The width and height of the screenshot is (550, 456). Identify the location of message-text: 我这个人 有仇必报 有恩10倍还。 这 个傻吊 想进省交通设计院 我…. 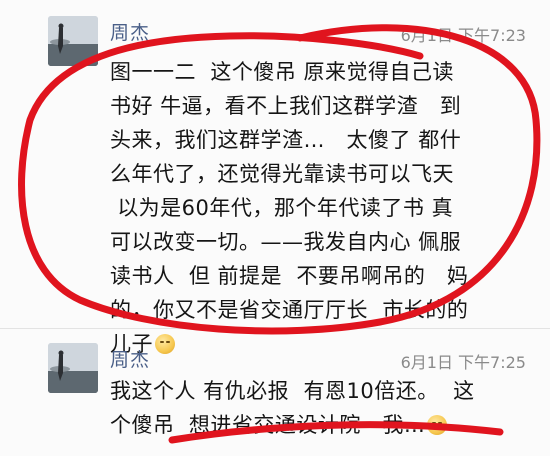
(319, 408).